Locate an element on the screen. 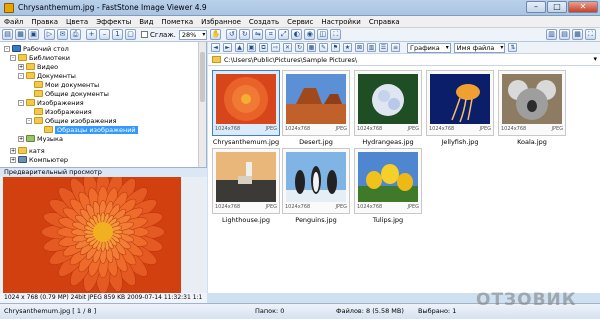 Image resolution: width=600 pixels, height=319 pixels. thumbnail-meta: 1024x768 JPEG is located at coordinates (532, 129).